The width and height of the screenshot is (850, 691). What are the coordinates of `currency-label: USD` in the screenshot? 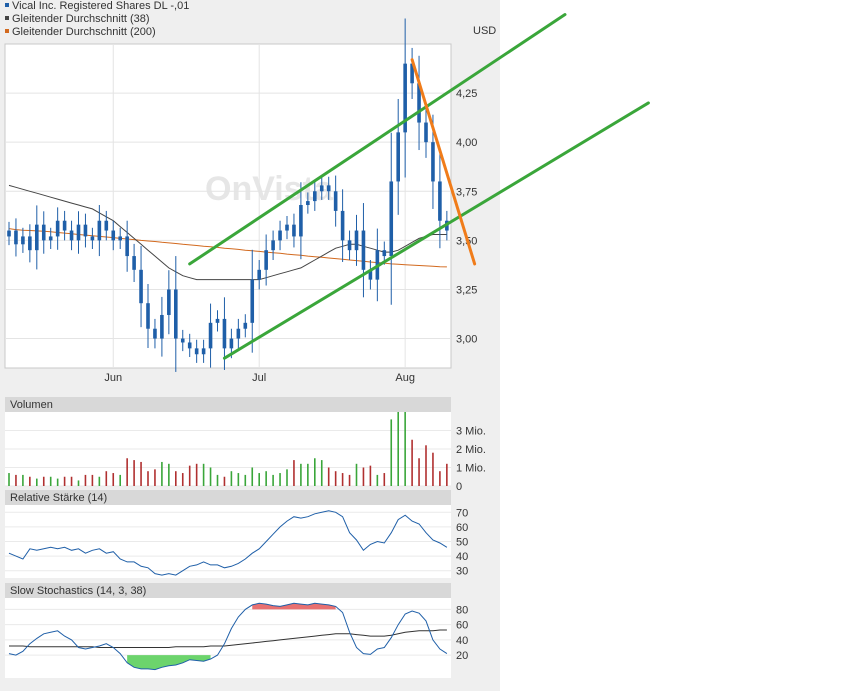 It's located at (484, 31).